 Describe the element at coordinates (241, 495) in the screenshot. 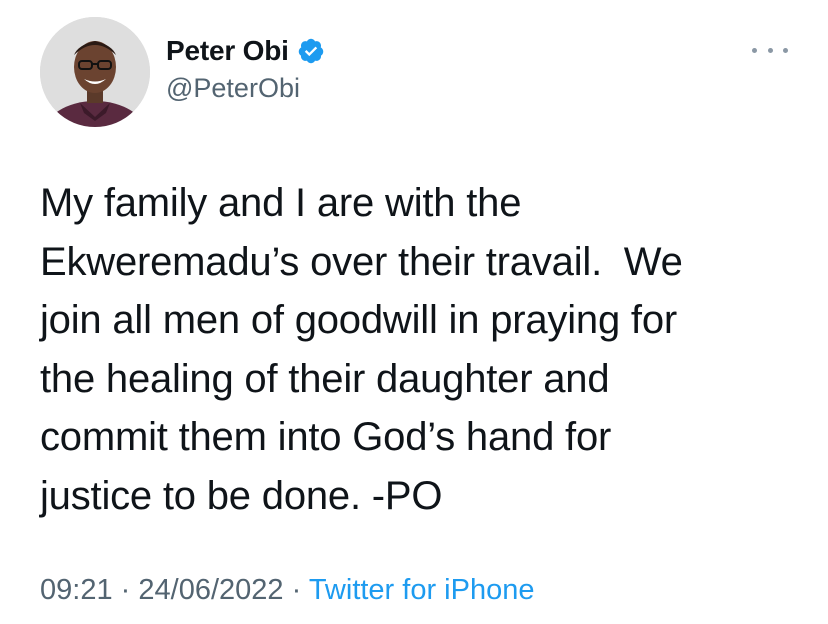

I see `tweet-line: justice to be done. -PO` at that location.